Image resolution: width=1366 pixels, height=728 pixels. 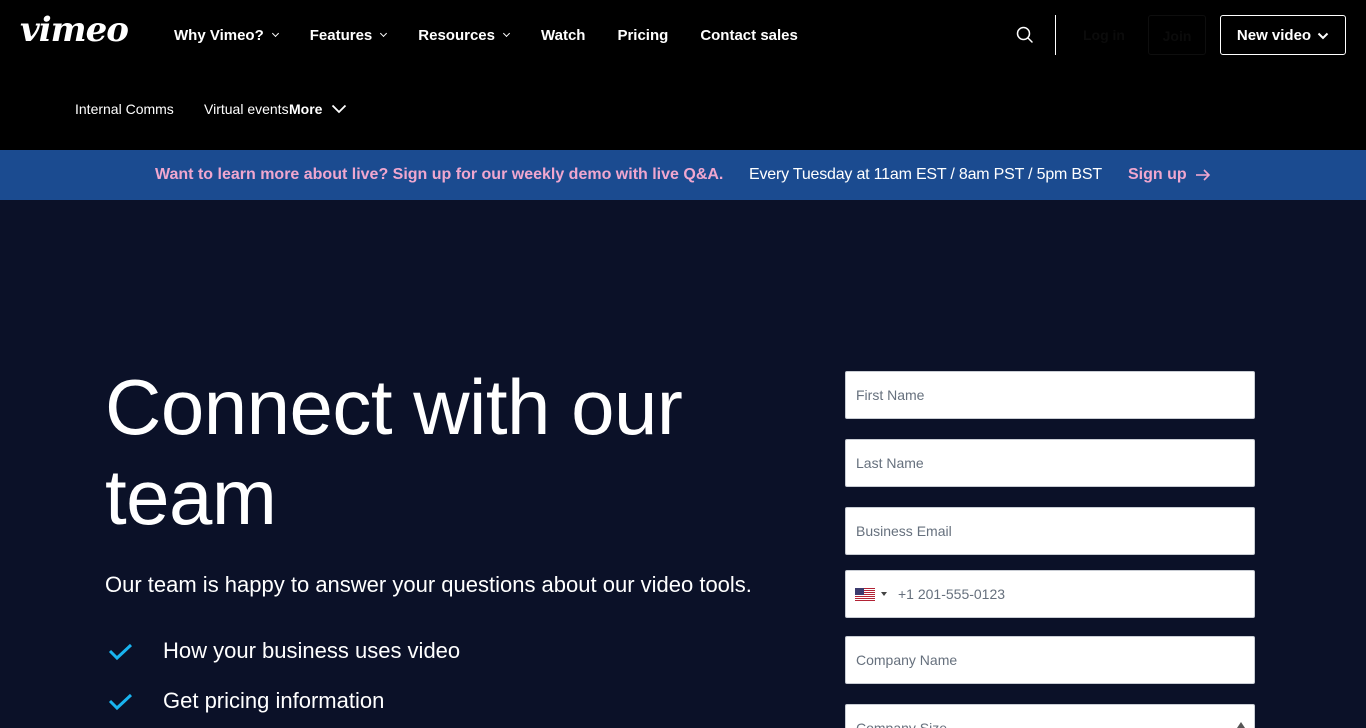 What do you see at coordinates (902, 724) in the screenshot?
I see `company-size-label: Company Size` at bounding box center [902, 724].